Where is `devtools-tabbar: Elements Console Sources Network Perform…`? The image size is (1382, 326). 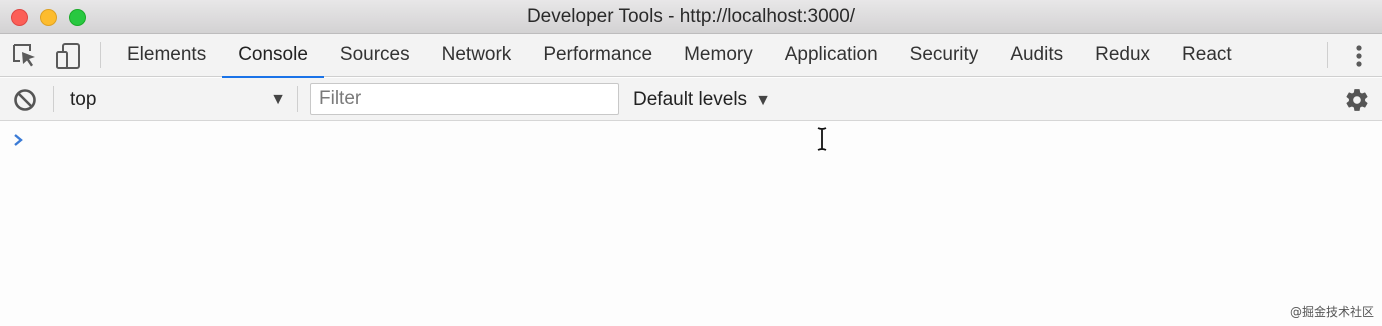 devtools-tabbar: Elements Console Sources Network Perform… is located at coordinates (691, 56).